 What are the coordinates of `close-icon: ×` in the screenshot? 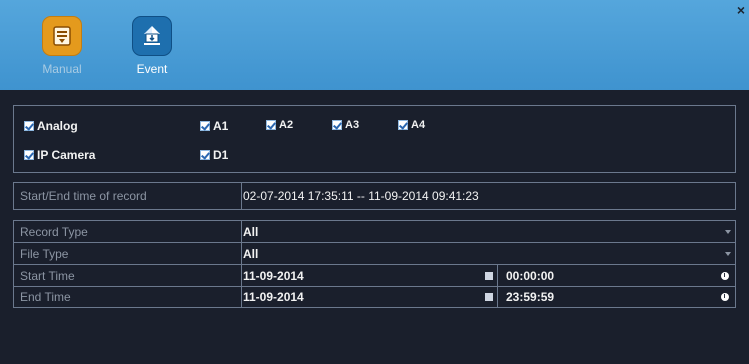 It's located at (741, 10).